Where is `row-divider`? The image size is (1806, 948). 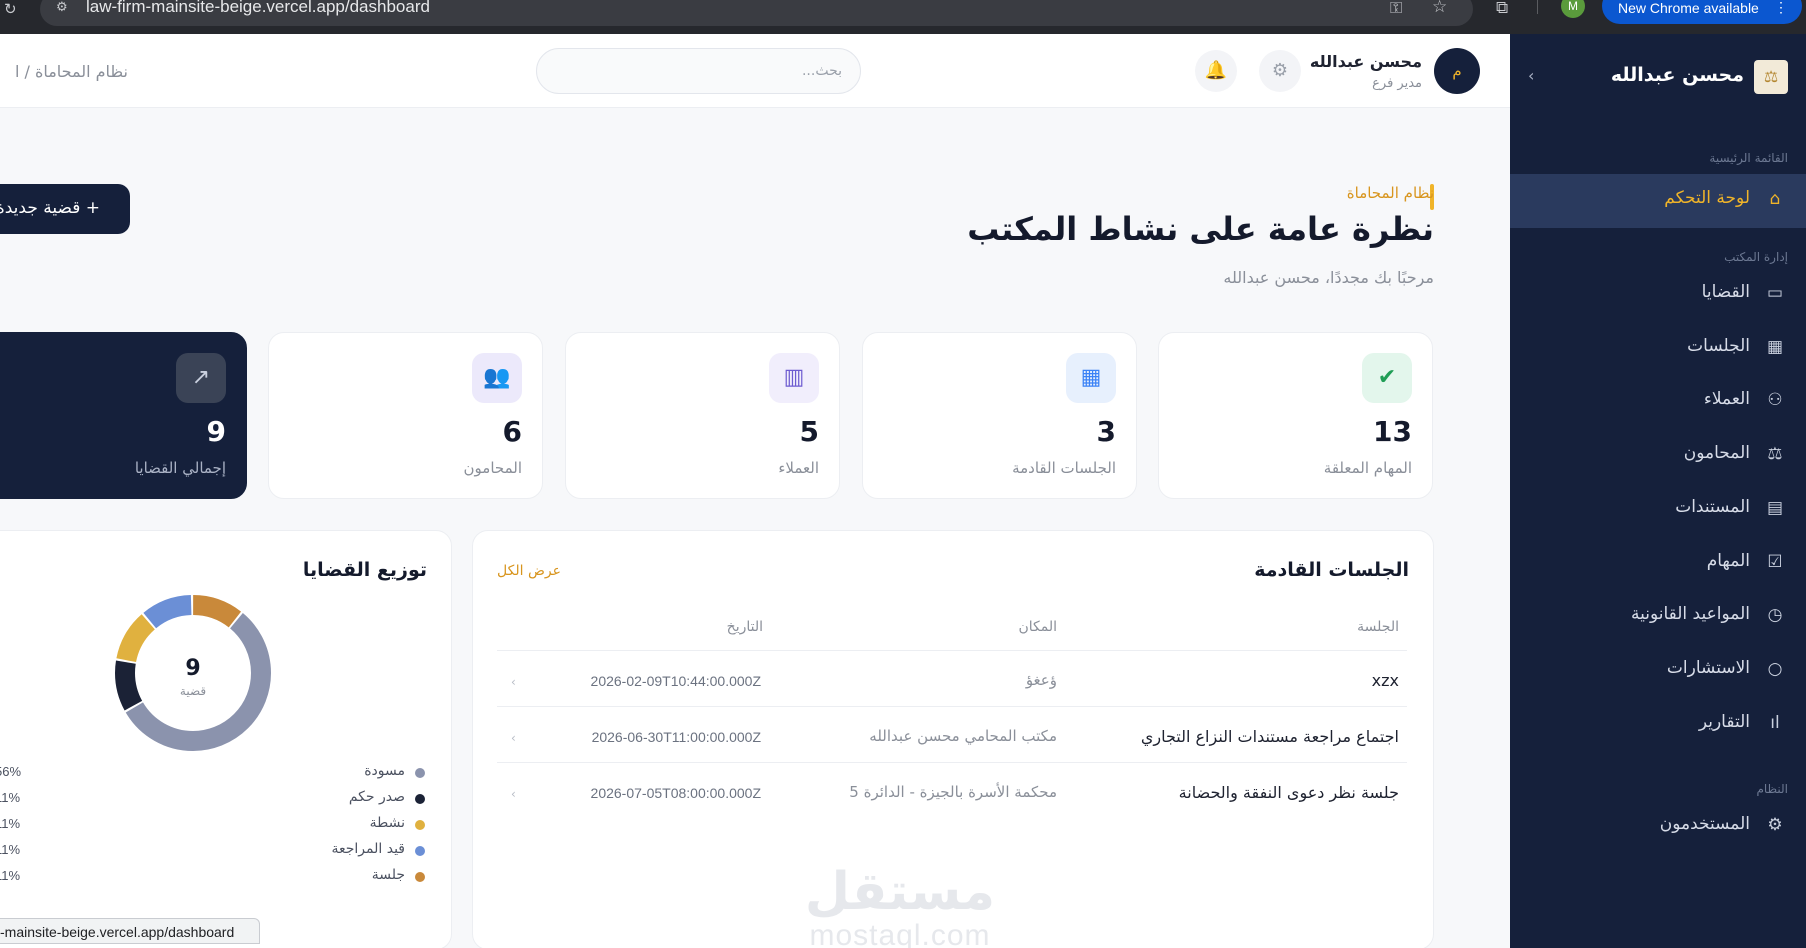
row-divider is located at coordinates (952, 706).